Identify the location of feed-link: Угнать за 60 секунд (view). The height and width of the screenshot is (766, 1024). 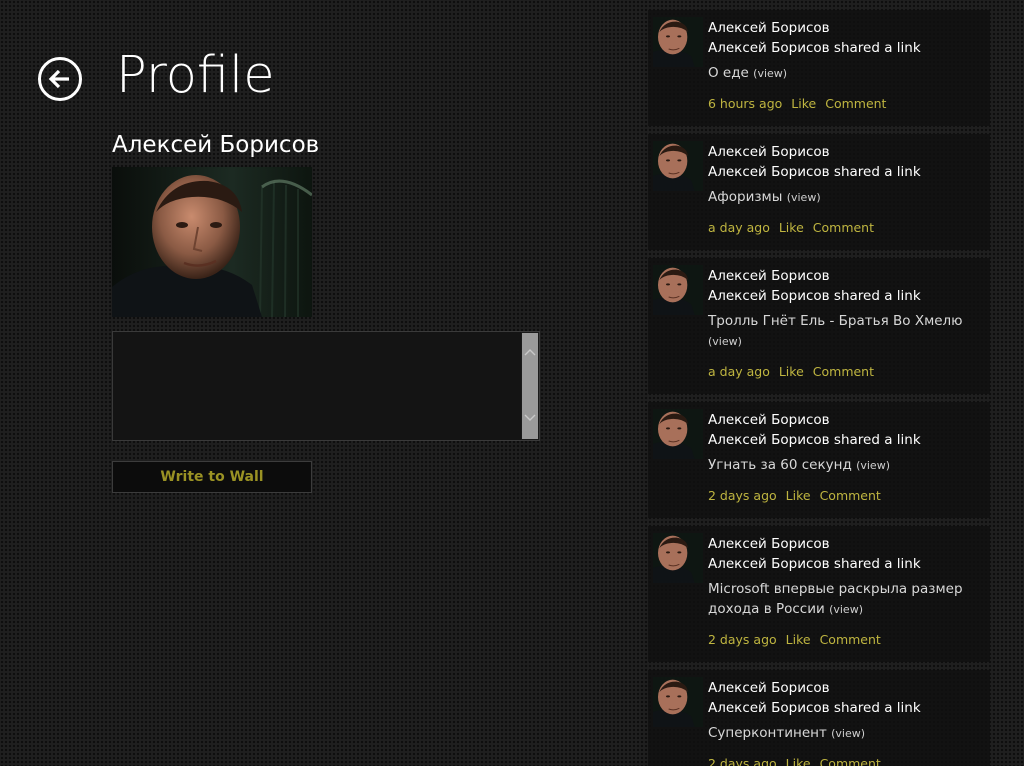
(847, 465).